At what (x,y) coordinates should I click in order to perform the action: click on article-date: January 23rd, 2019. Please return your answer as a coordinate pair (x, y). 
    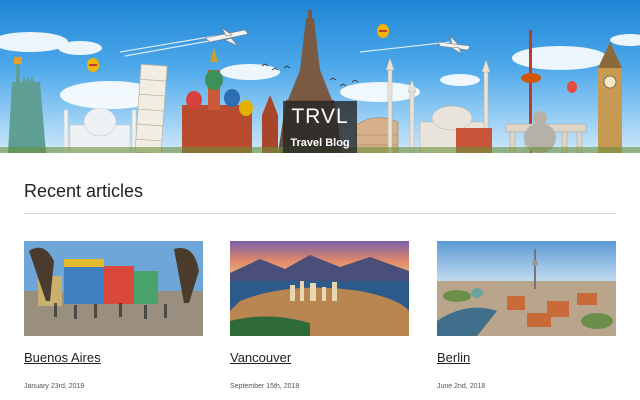
    Looking at the image, I should click on (54, 386).